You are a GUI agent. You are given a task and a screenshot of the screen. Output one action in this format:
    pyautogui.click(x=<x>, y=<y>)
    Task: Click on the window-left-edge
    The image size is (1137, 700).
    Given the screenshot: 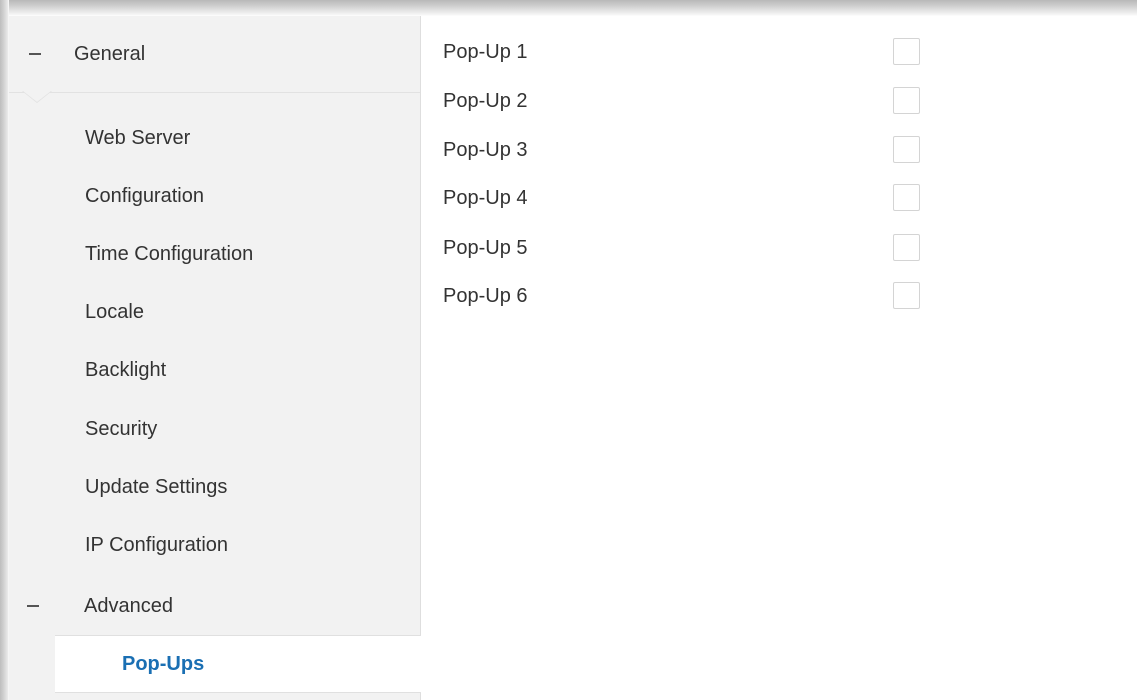 What is the action you would take?
    pyautogui.click(x=4, y=350)
    